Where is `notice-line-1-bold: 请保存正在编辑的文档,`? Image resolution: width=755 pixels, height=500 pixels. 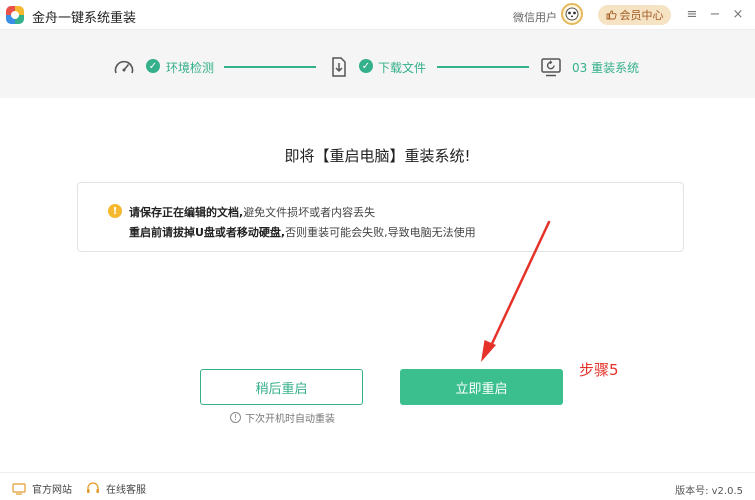 notice-line-1-bold: 请保存正在编辑的文档, is located at coordinates (186, 212).